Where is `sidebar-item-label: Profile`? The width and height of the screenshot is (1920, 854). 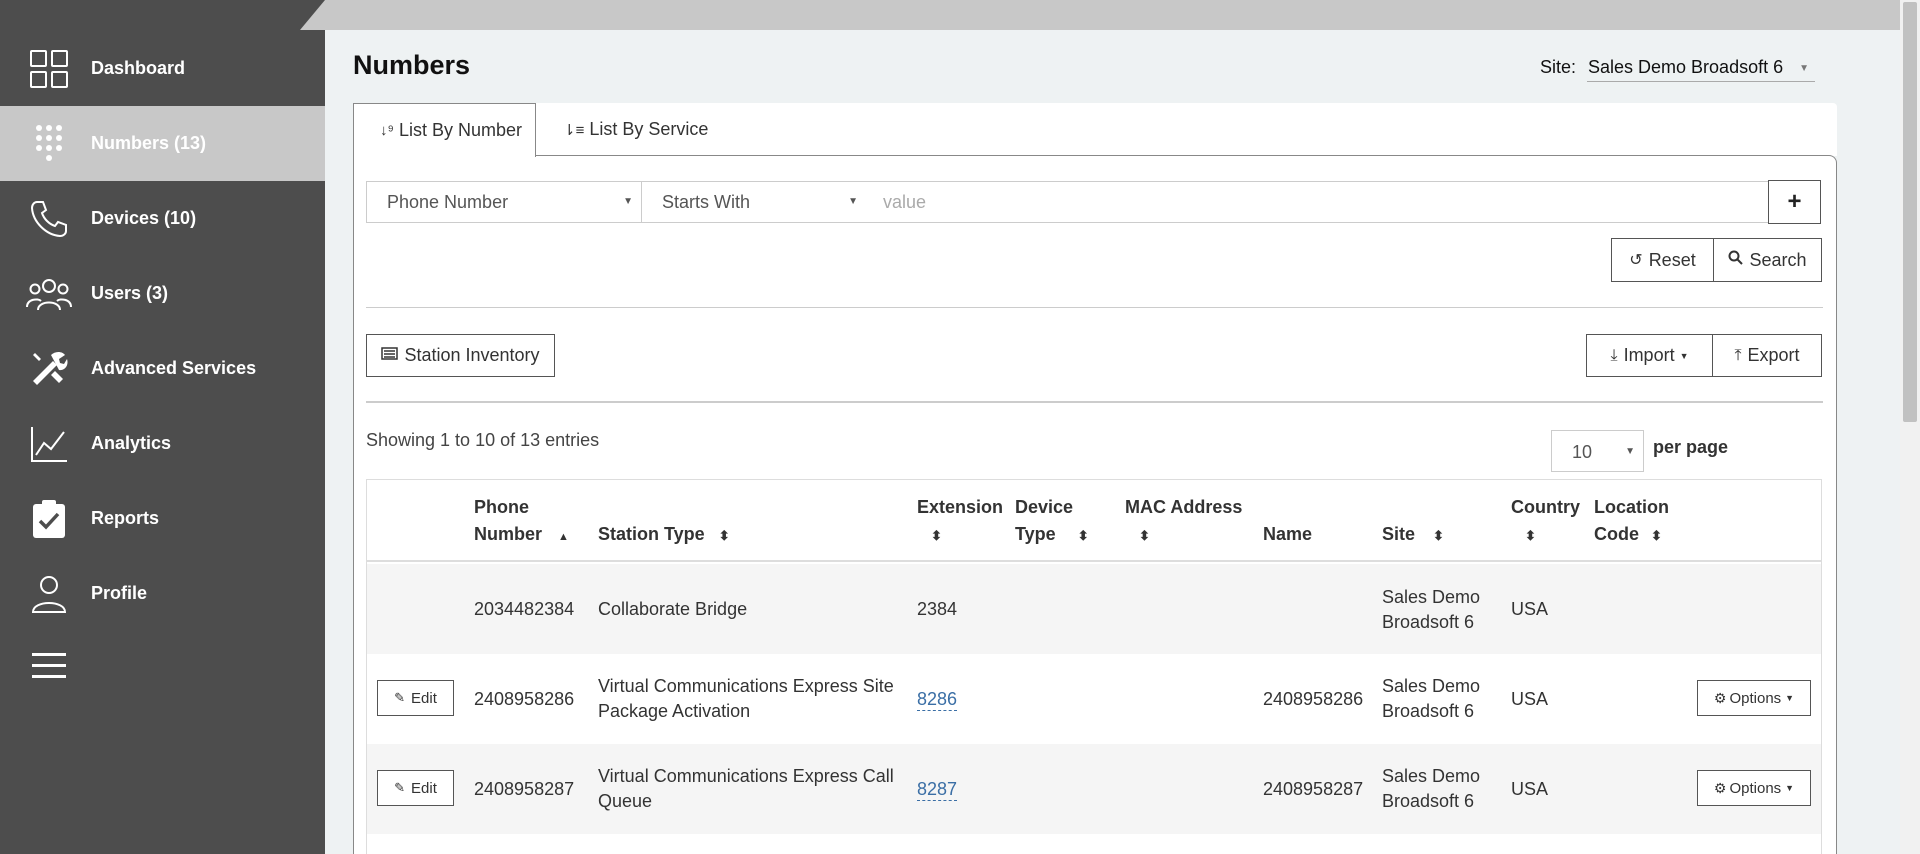 sidebar-item-label: Profile is located at coordinates (119, 593).